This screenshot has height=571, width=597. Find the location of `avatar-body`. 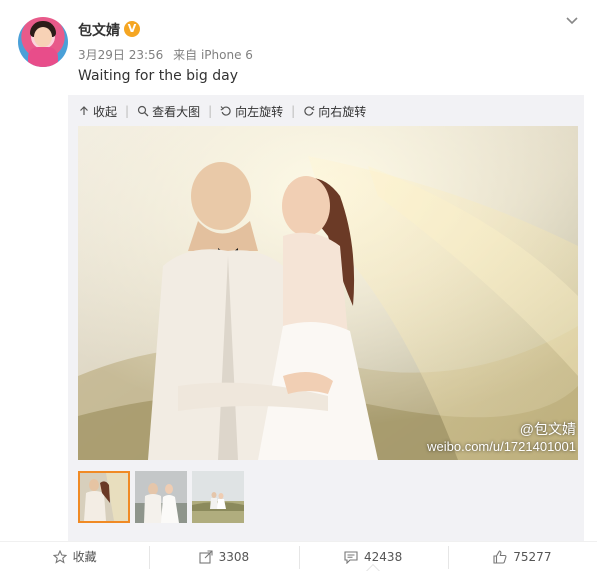

avatar-body is located at coordinates (43, 57).